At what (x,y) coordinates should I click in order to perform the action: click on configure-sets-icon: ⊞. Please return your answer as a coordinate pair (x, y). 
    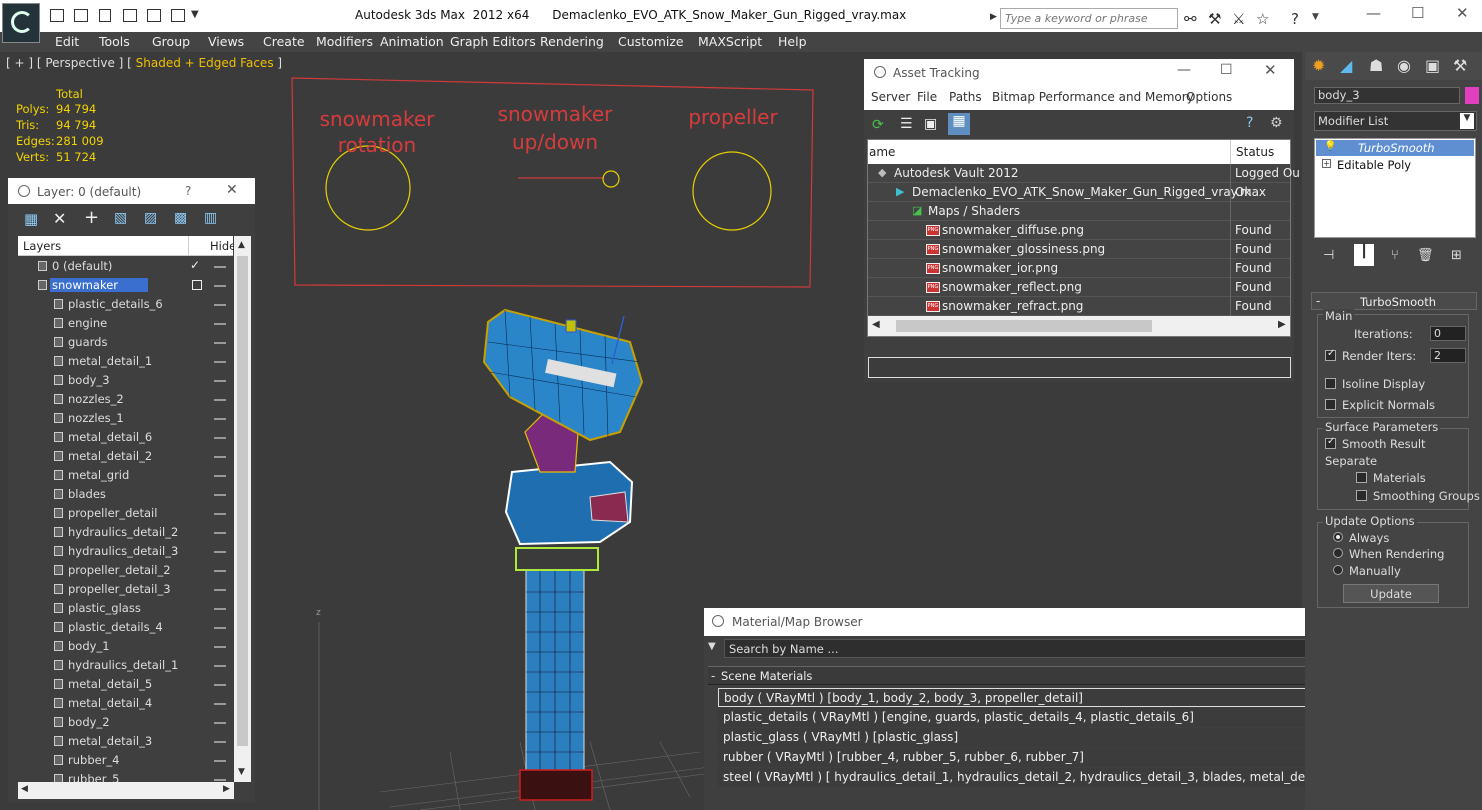
    Looking at the image, I should click on (1456, 255).